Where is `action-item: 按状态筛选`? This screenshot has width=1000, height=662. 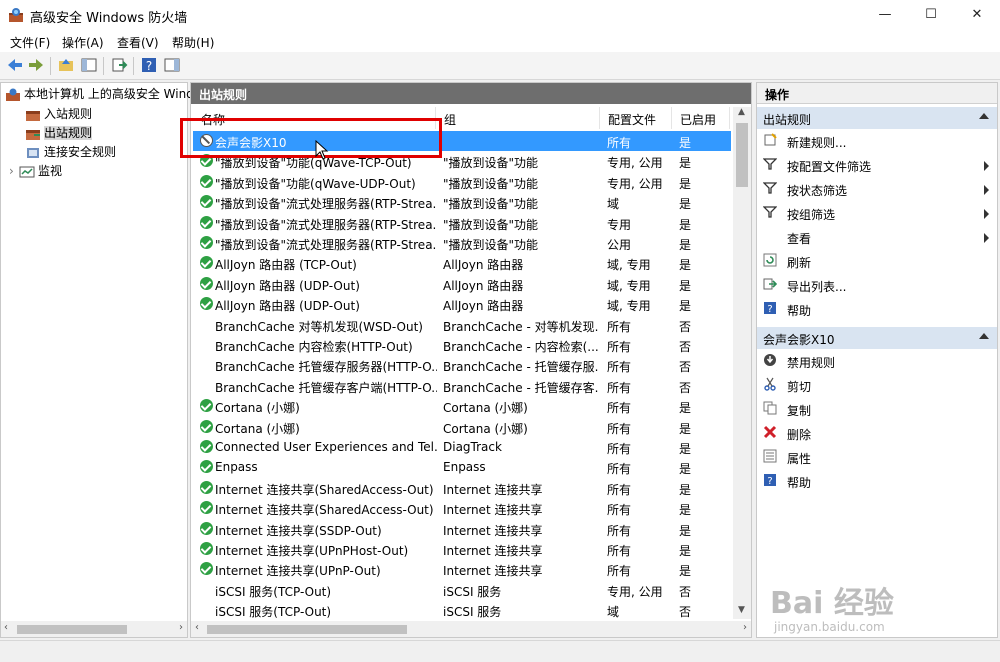 action-item: 按状态筛选 is located at coordinates (877, 189).